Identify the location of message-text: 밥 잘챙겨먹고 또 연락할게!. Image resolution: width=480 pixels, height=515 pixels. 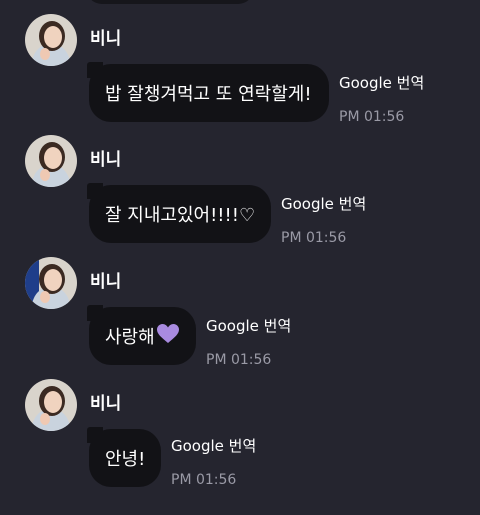
(208, 94).